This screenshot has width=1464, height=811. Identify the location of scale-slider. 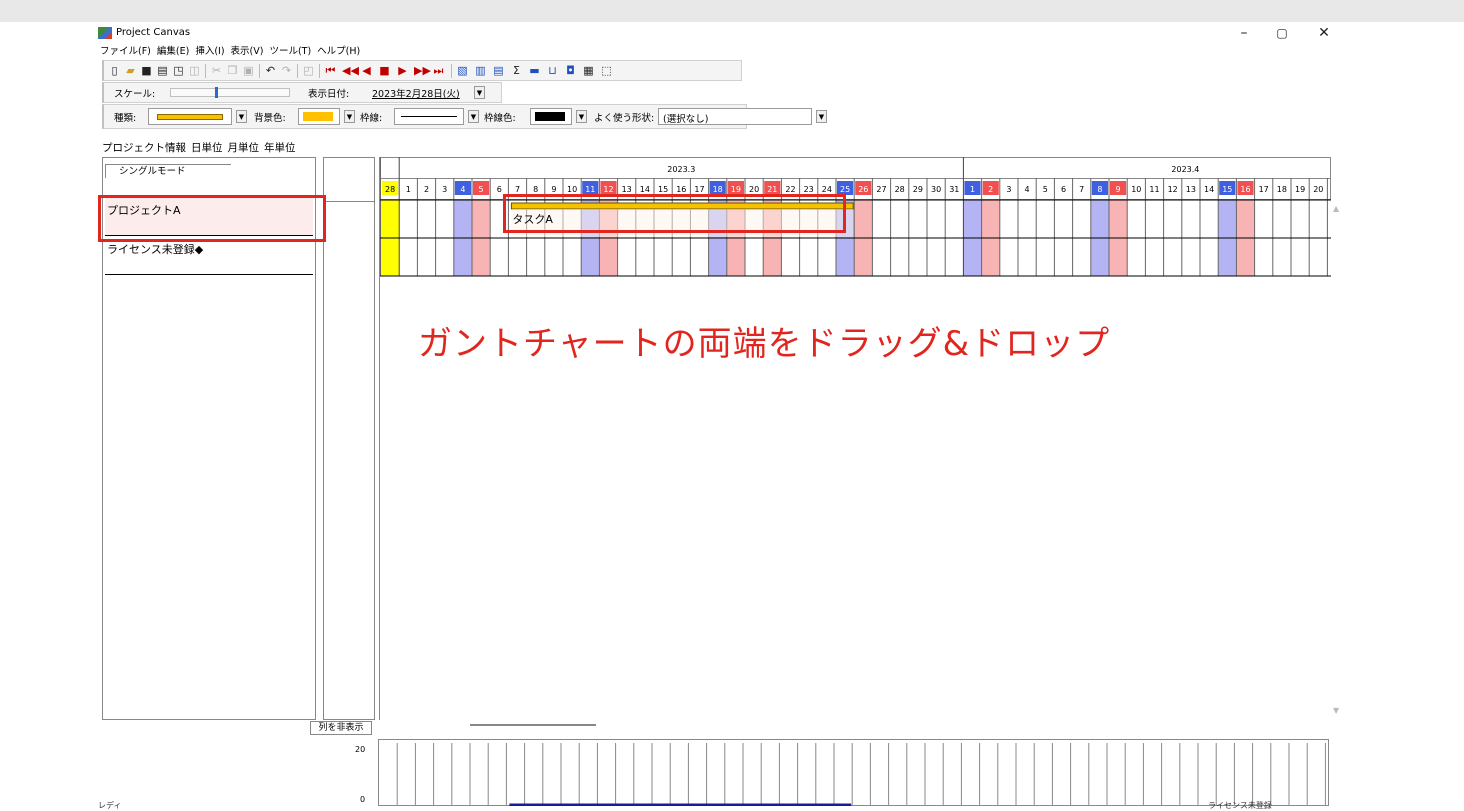
(230, 92).